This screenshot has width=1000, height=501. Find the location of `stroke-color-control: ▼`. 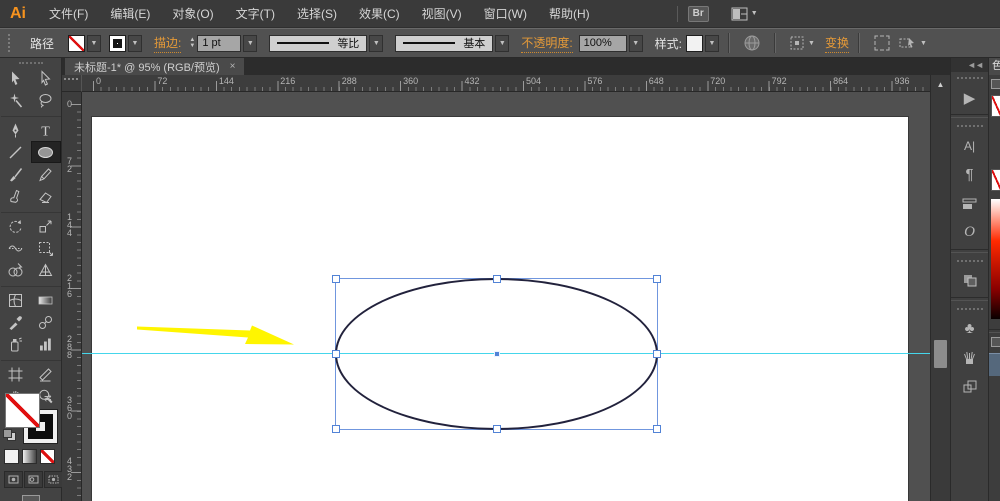

stroke-color-control: ▼ is located at coordinates (126, 43).